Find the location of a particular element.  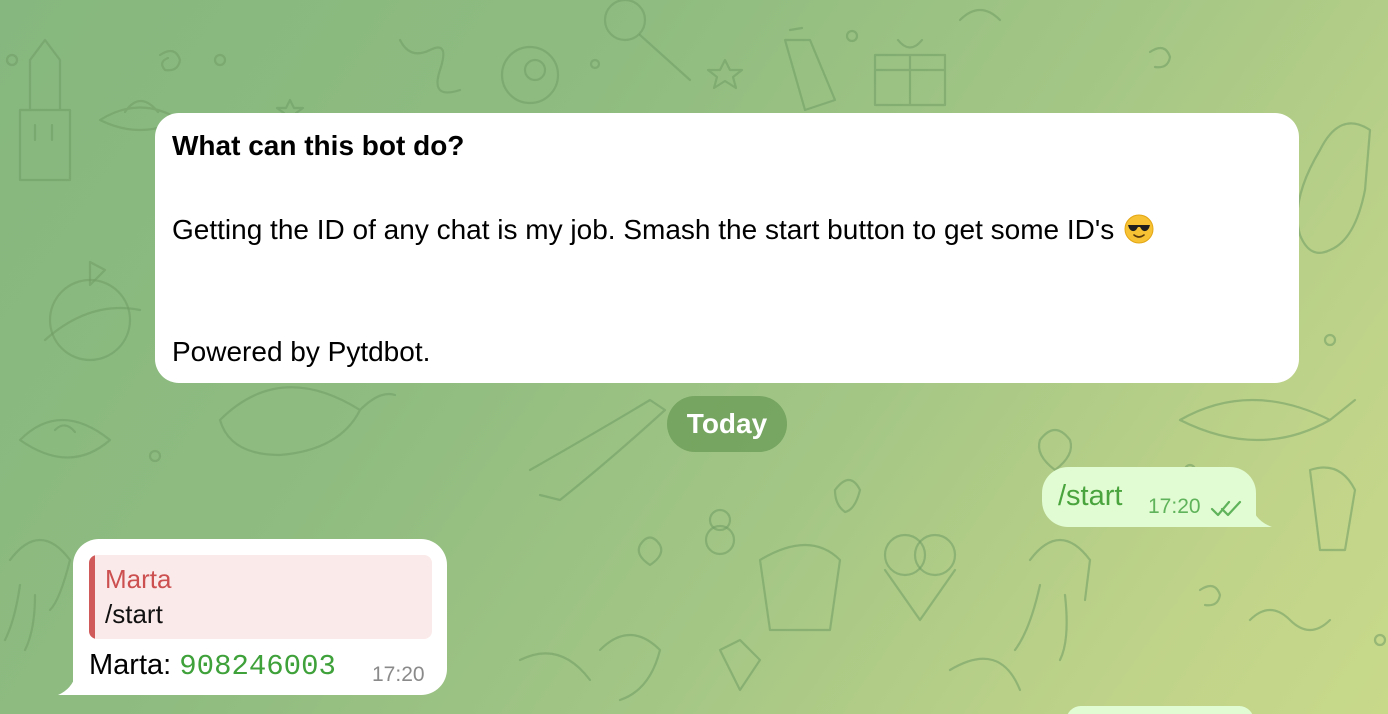

date-separator: Today is located at coordinates (727, 424).